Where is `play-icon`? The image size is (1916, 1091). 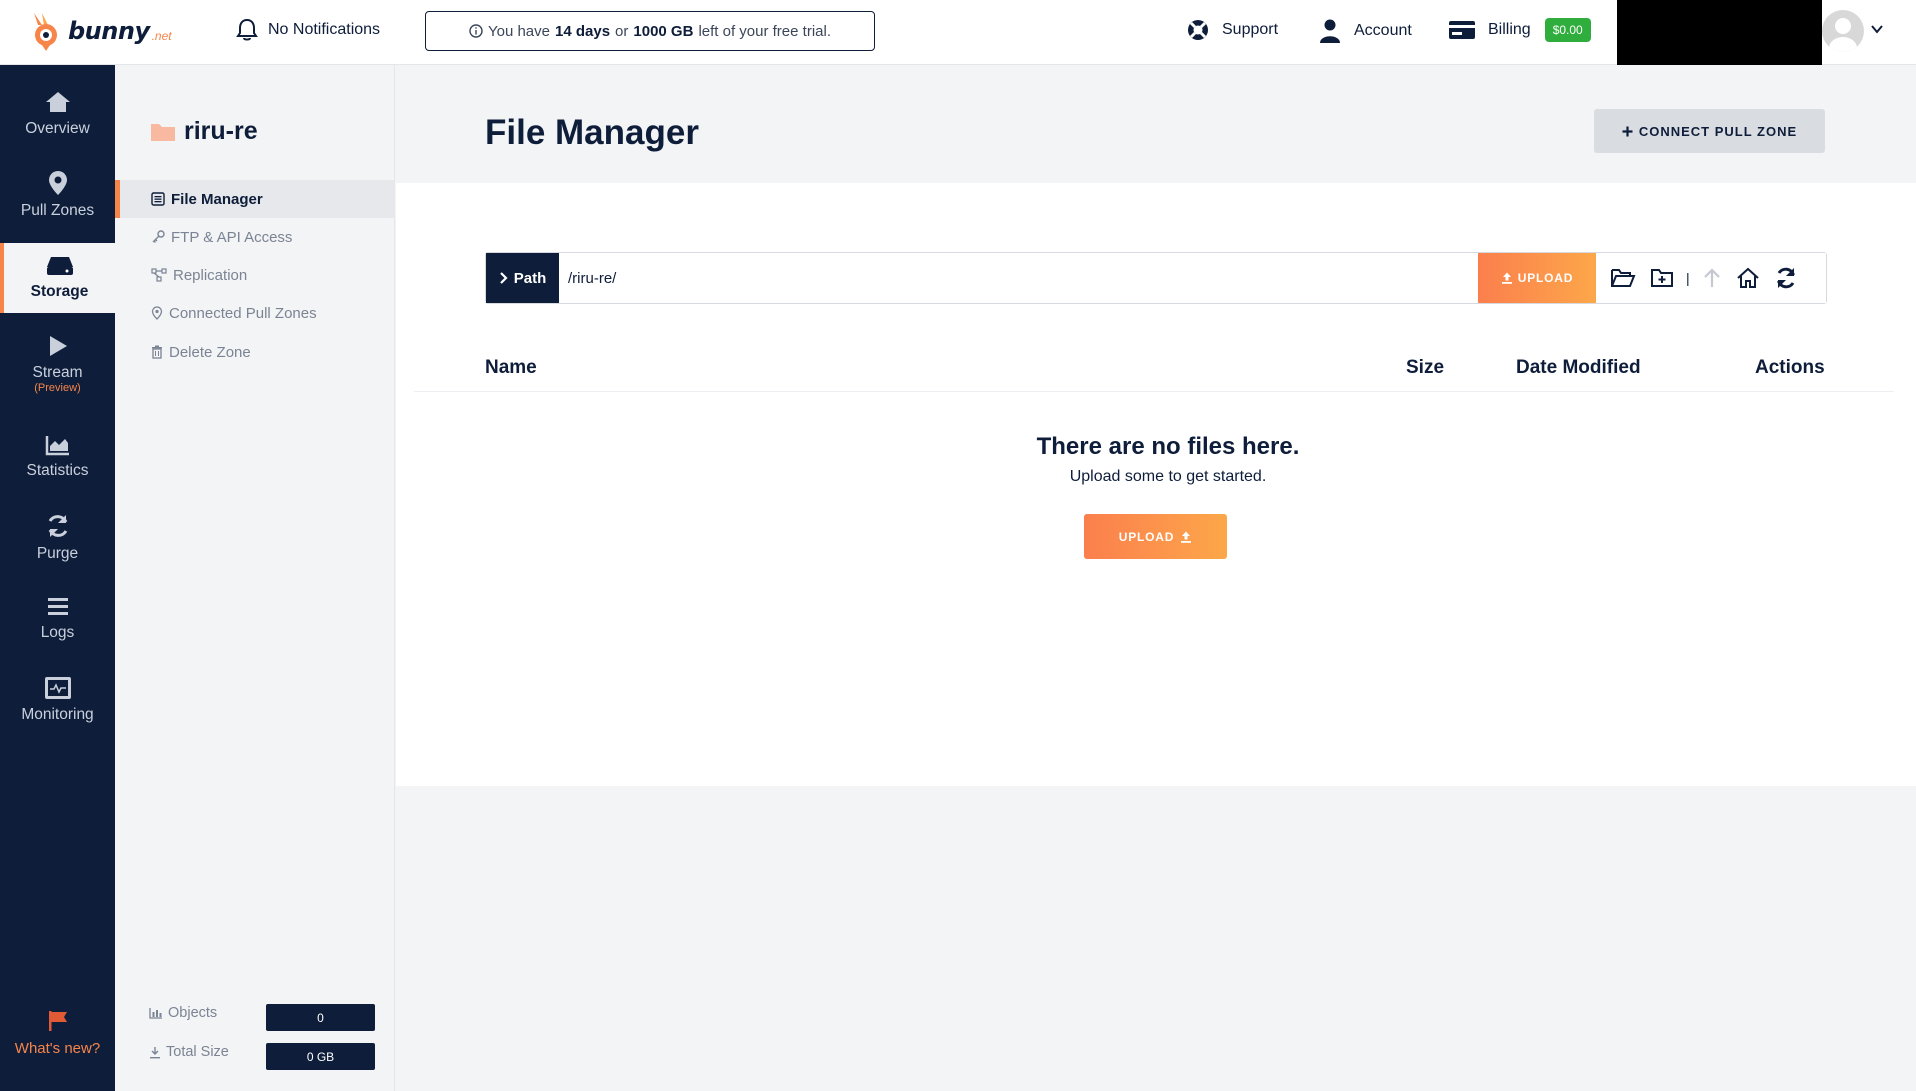
play-icon is located at coordinates (58, 346).